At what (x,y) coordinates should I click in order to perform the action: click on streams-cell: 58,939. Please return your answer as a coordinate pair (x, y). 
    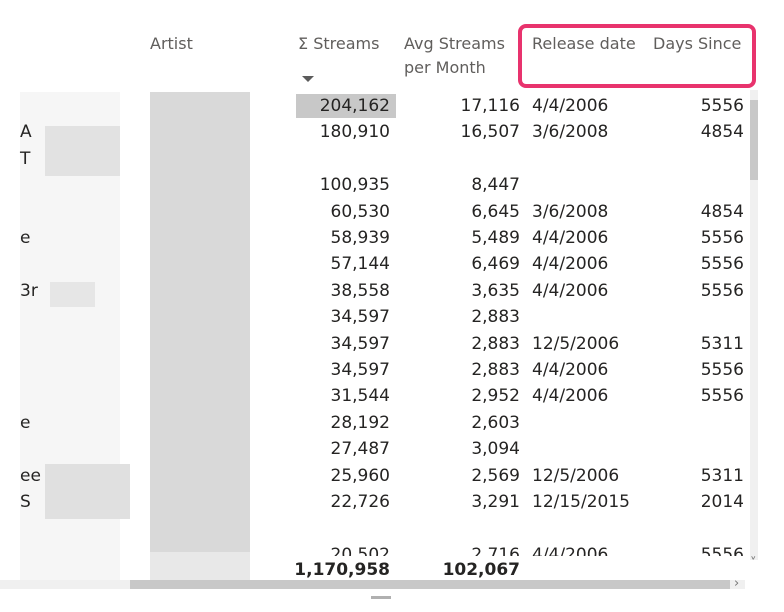
    Looking at the image, I should click on (360, 238).